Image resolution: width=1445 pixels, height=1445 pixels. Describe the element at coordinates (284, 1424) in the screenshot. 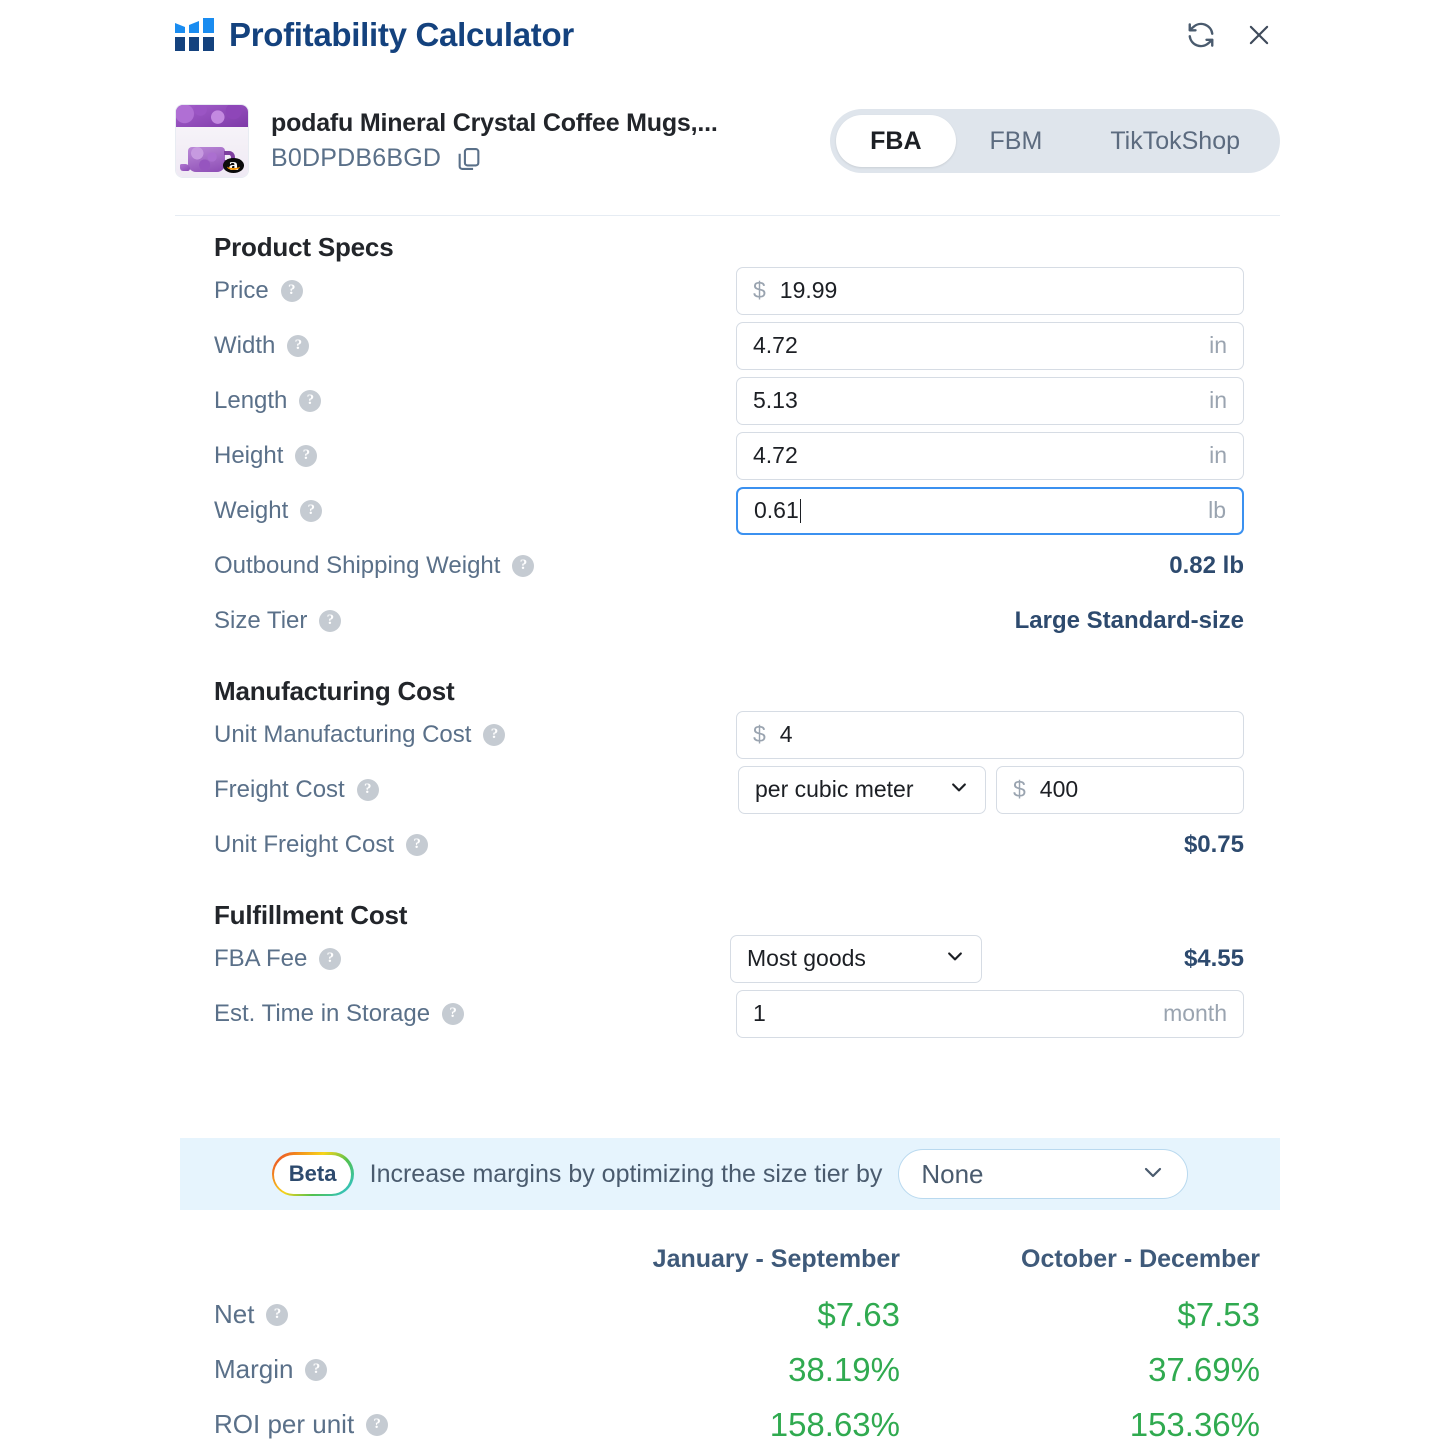

I see `label-roi-per-unit-text: ROI per unit` at that location.